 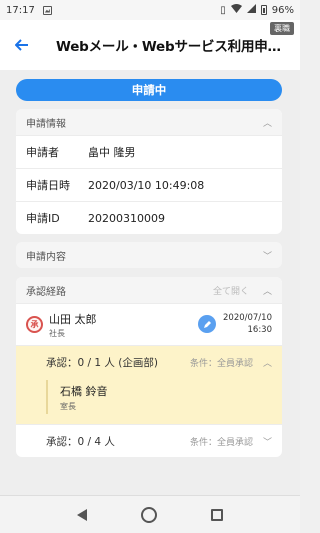 I want to click on info-row-datetime: 申請日時 2020/03/10 10:49:08, so click(x=149, y=184).